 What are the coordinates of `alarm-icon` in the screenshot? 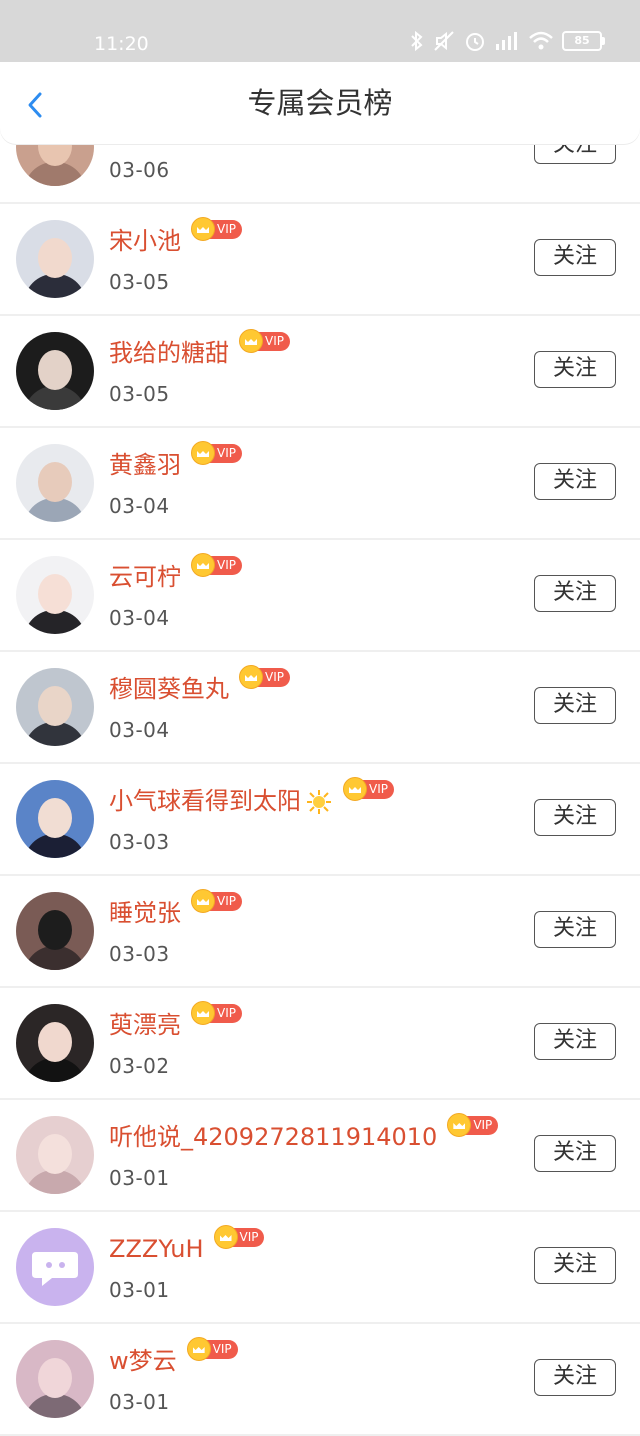 It's located at (475, 42).